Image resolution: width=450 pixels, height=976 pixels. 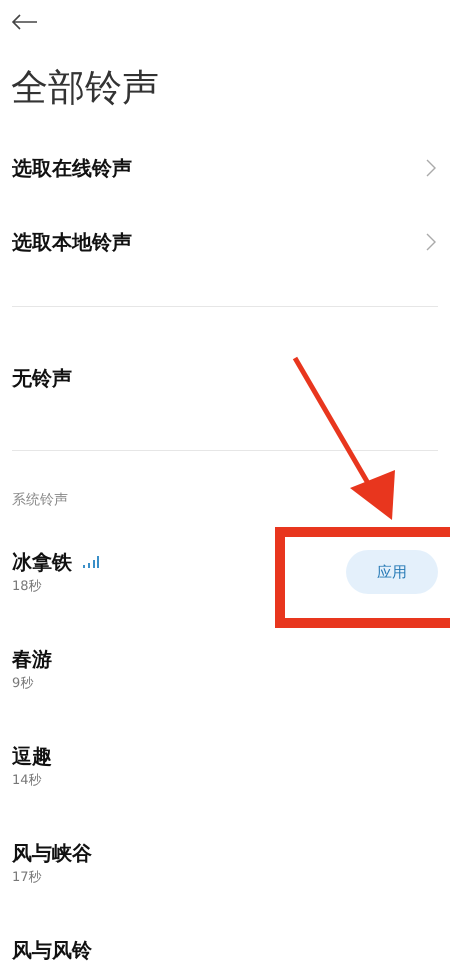 What do you see at coordinates (23, 684) in the screenshot?
I see `duration-label: 9秒` at bounding box center [23, 684].